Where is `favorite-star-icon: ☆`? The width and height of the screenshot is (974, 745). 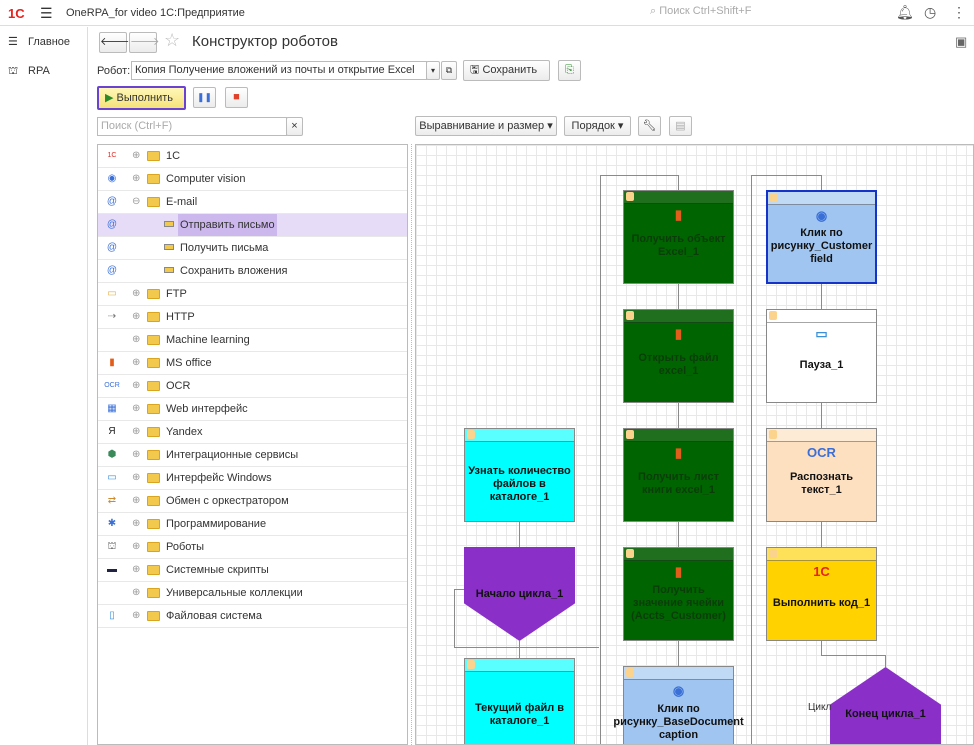
favorite-star-icon: ☆ is located at coordinates (172, 40).